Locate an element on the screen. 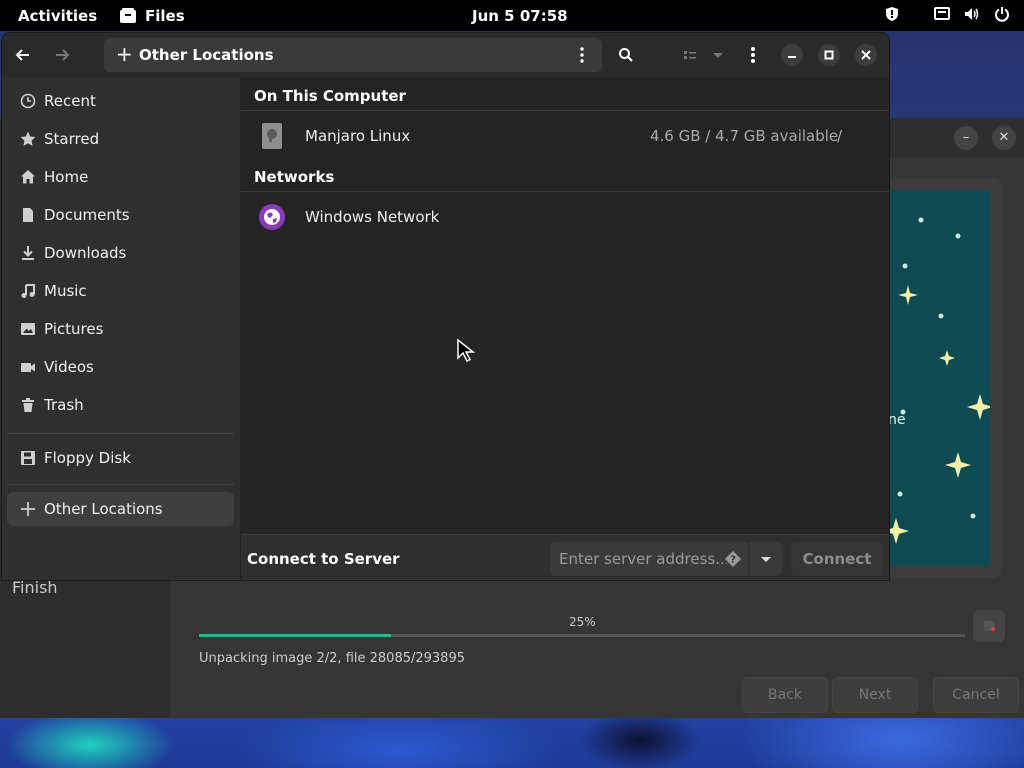 The image size is (1024, 768). location-available-space: 4.6 GB / 4.7 GB available is located at coordinates (744, 136).